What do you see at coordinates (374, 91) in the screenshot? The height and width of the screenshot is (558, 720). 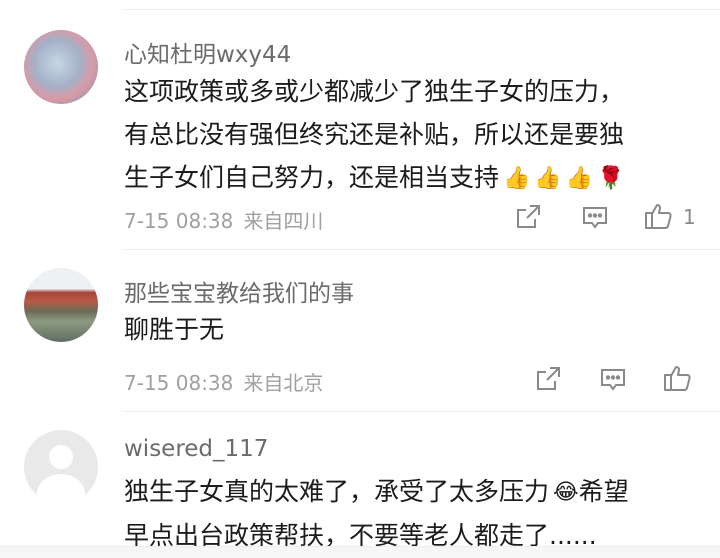 I see `comment-line: 这项政策或多或少都减少了独生子女的压力，` at bounding box center [374, 91].